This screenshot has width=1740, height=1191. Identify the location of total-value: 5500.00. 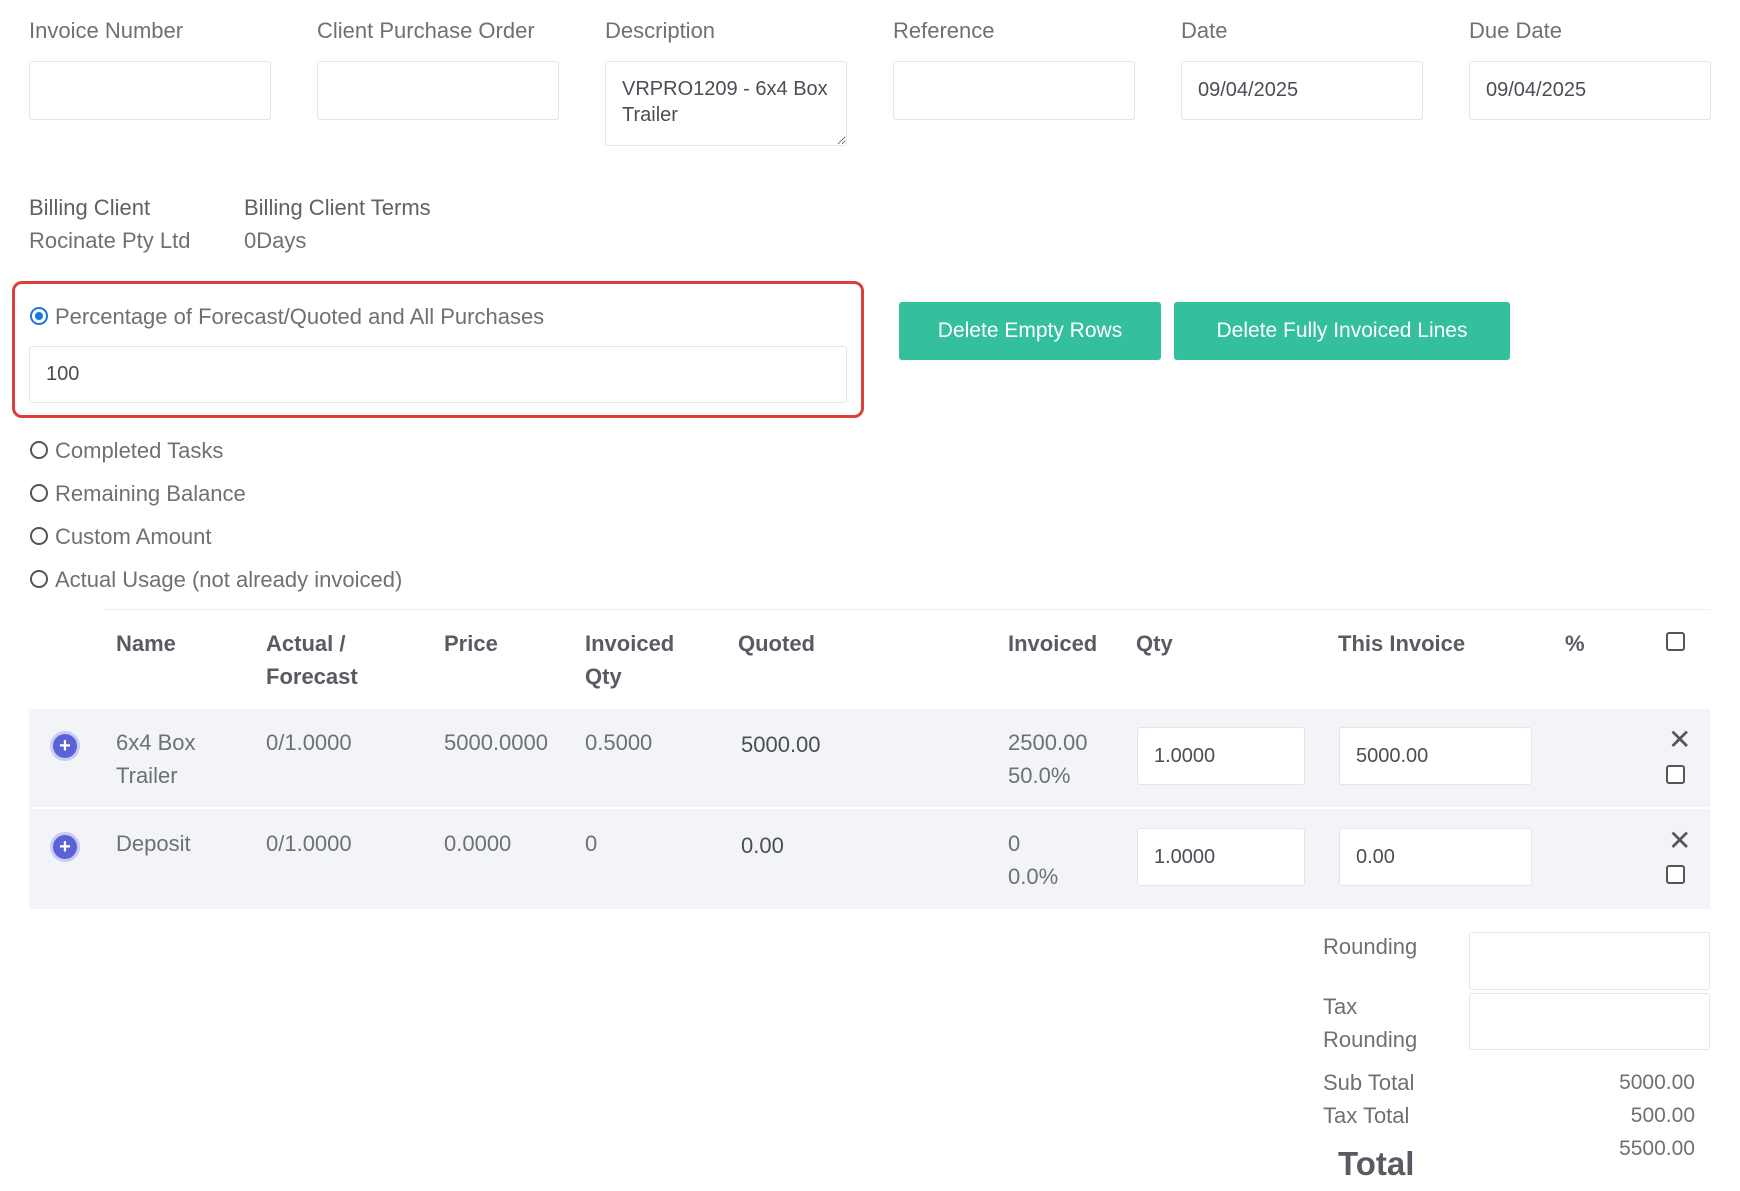
(1657, 1148).